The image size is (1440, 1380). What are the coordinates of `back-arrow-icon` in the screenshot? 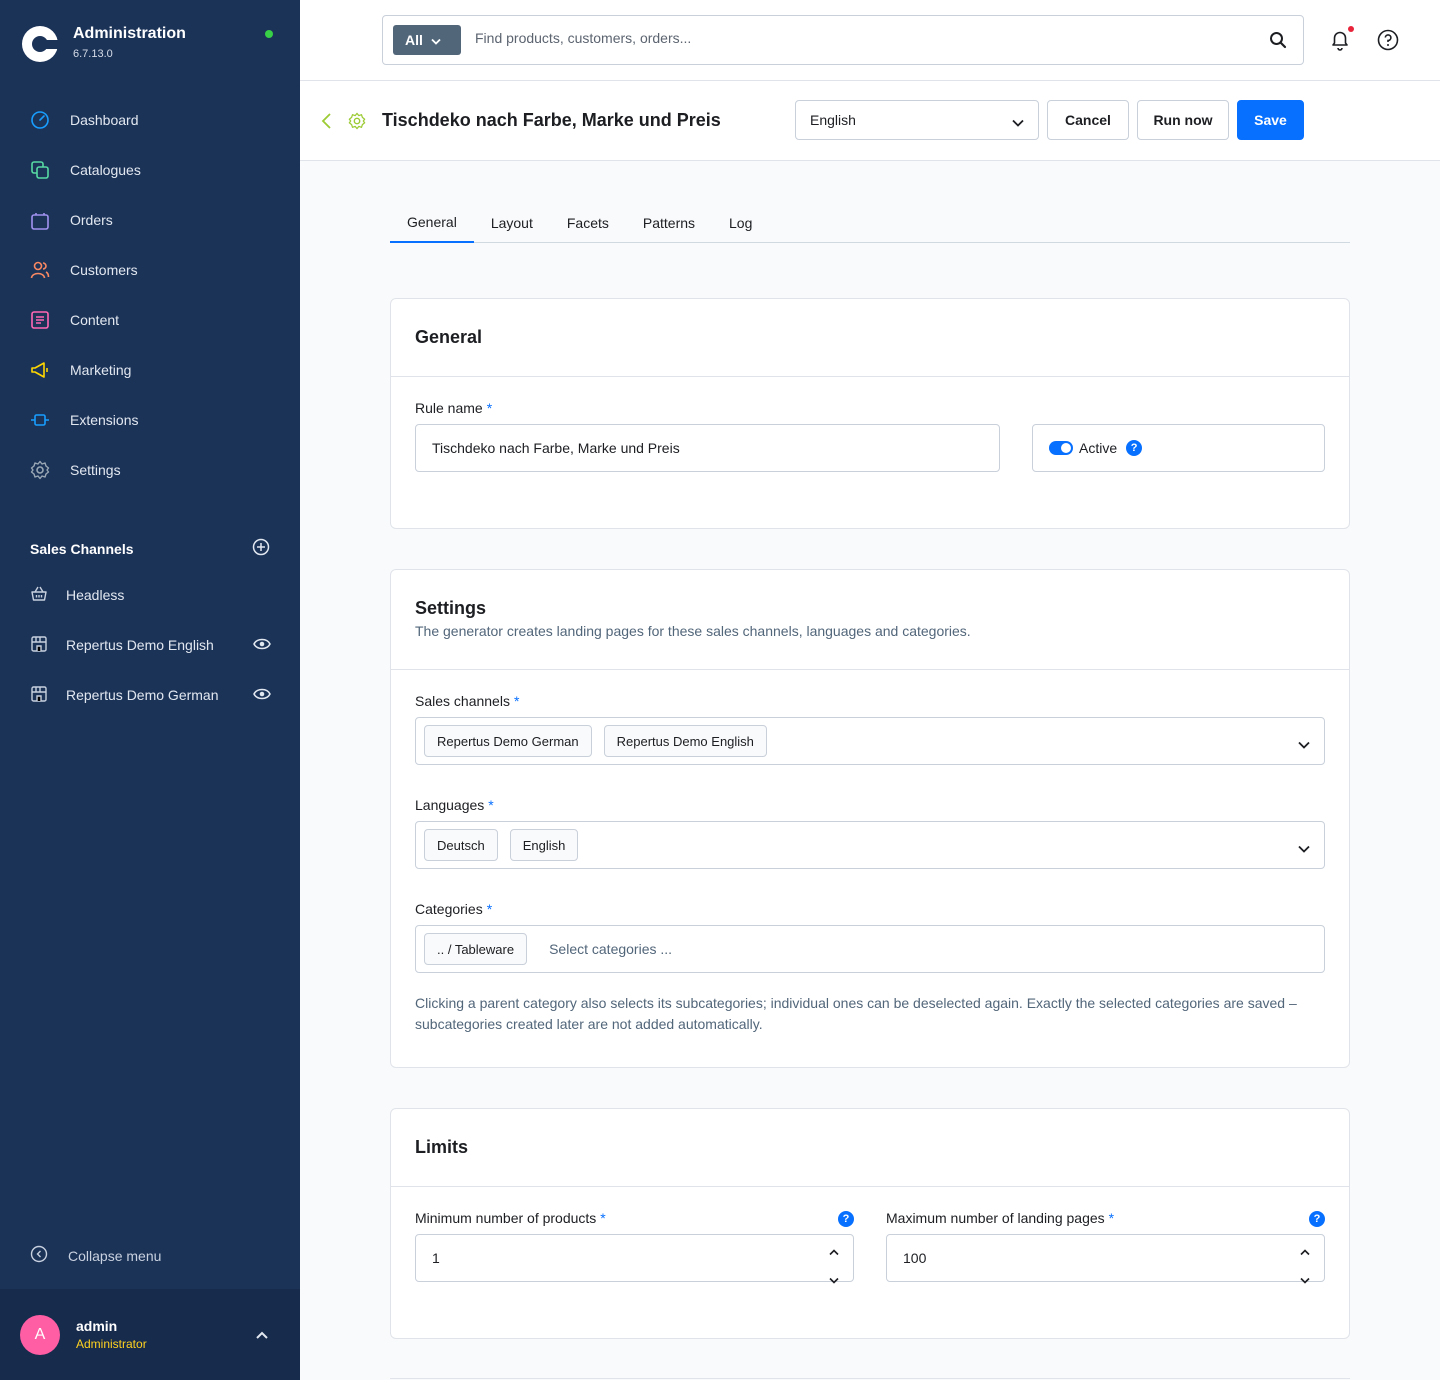 It's located at (327, 122).